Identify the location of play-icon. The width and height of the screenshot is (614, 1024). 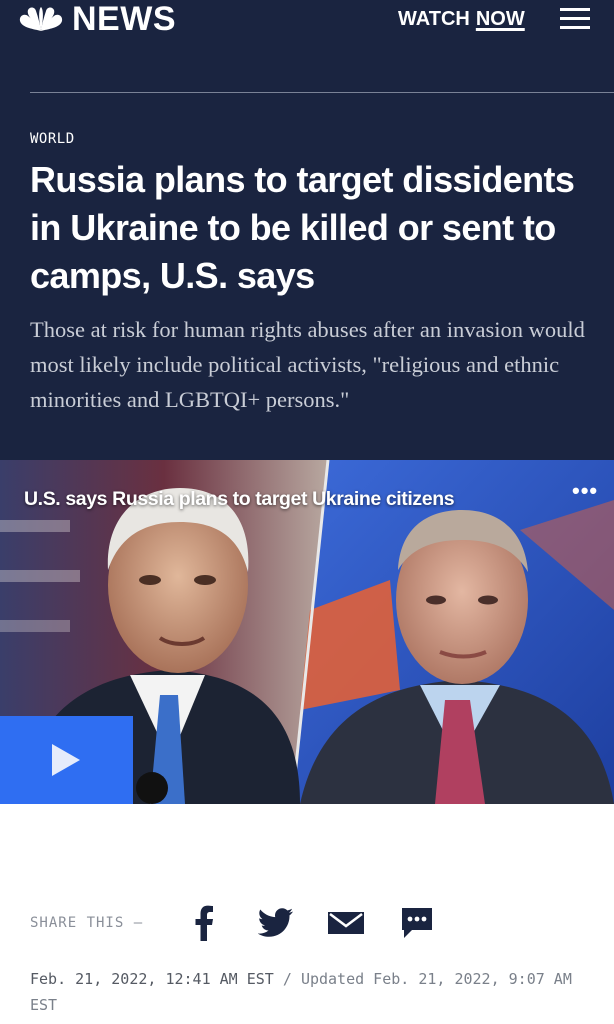
(66, 760).